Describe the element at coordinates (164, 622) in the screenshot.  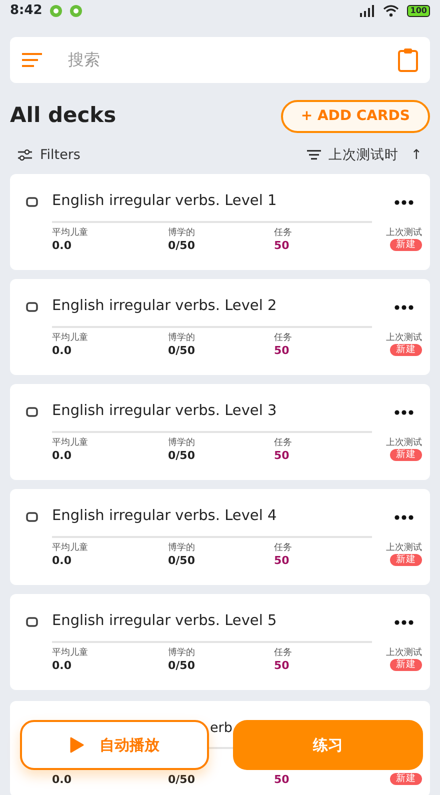
I see `deck-title: English irregular verbs. Level 5` at that location.